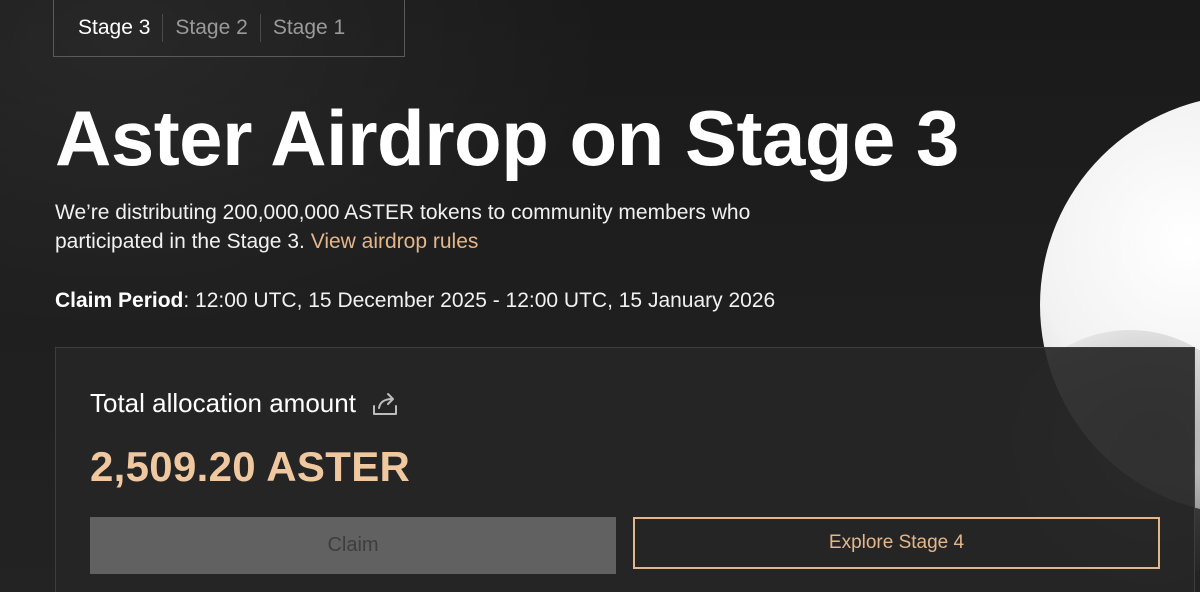  What do you see at coordinates (309, 28) in the screenshot?
I see `tab-stage-1: Stage 1` at bounding box center [309, 28].